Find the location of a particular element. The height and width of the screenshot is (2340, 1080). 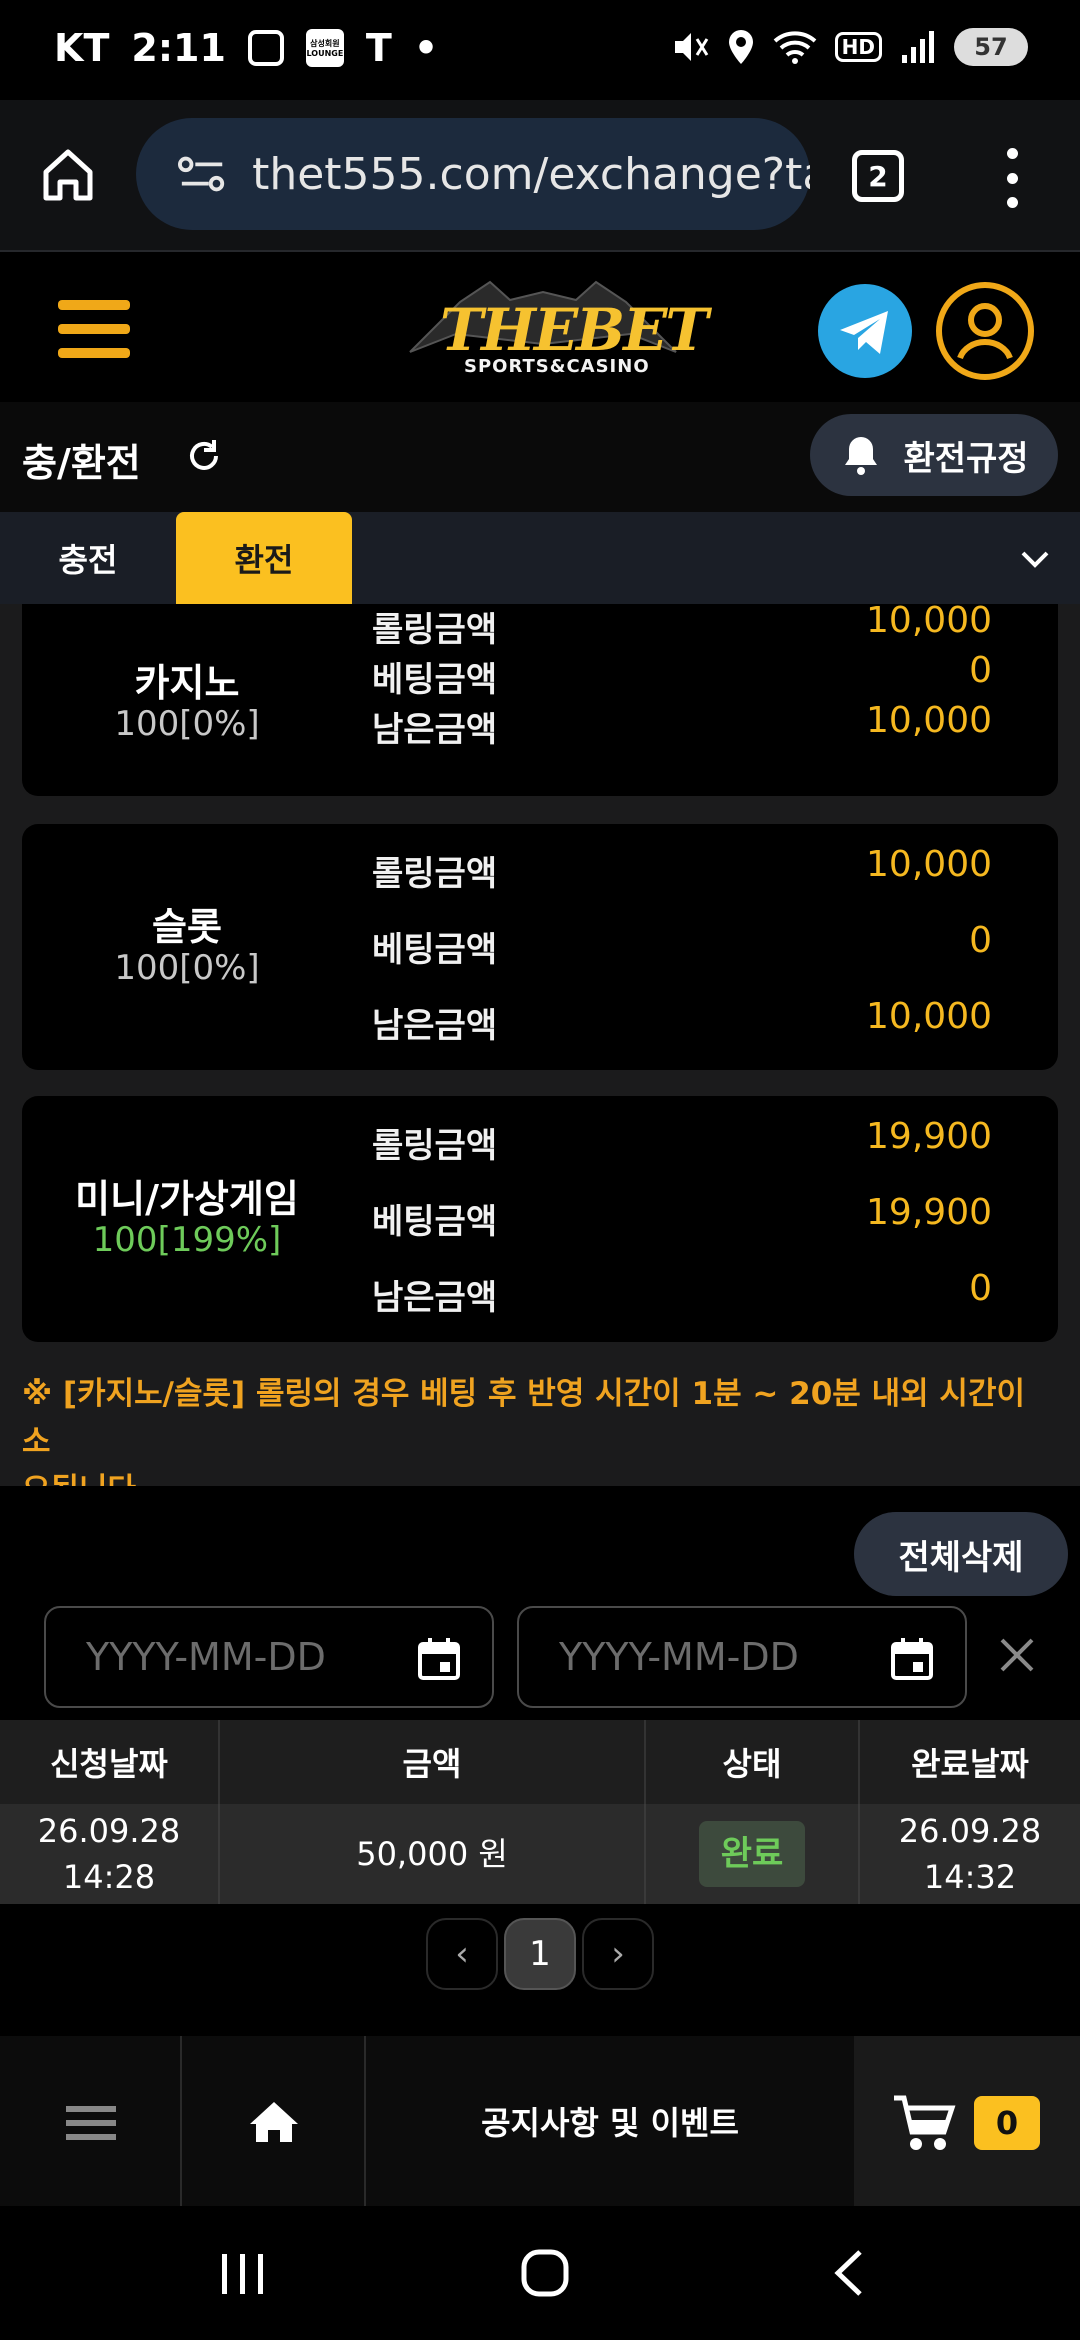

column-header: 신청날짜 is located at coordinates (110, 1762).